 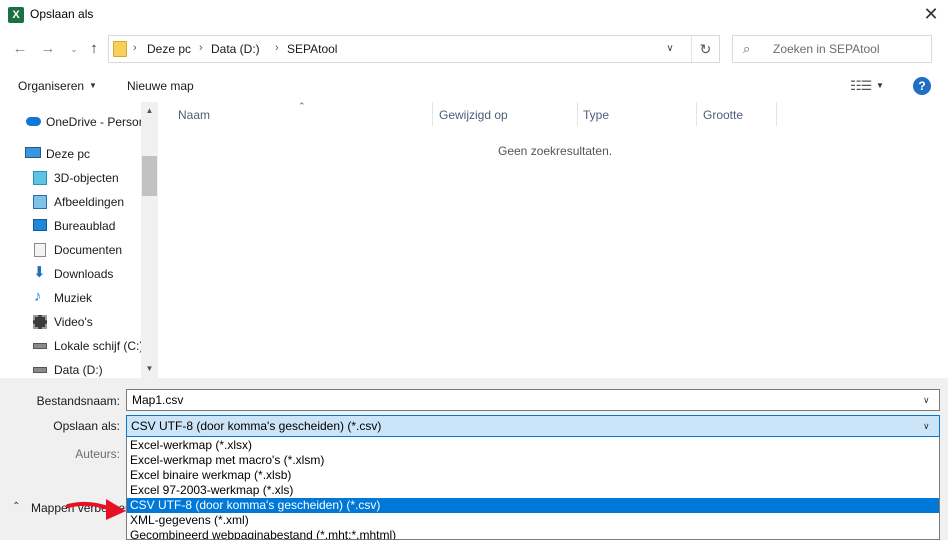 What do you see at coordinates (149, 368) in the screenshot?
I see `scroll-down-icon: ▼` at bounding box center [149, 368].